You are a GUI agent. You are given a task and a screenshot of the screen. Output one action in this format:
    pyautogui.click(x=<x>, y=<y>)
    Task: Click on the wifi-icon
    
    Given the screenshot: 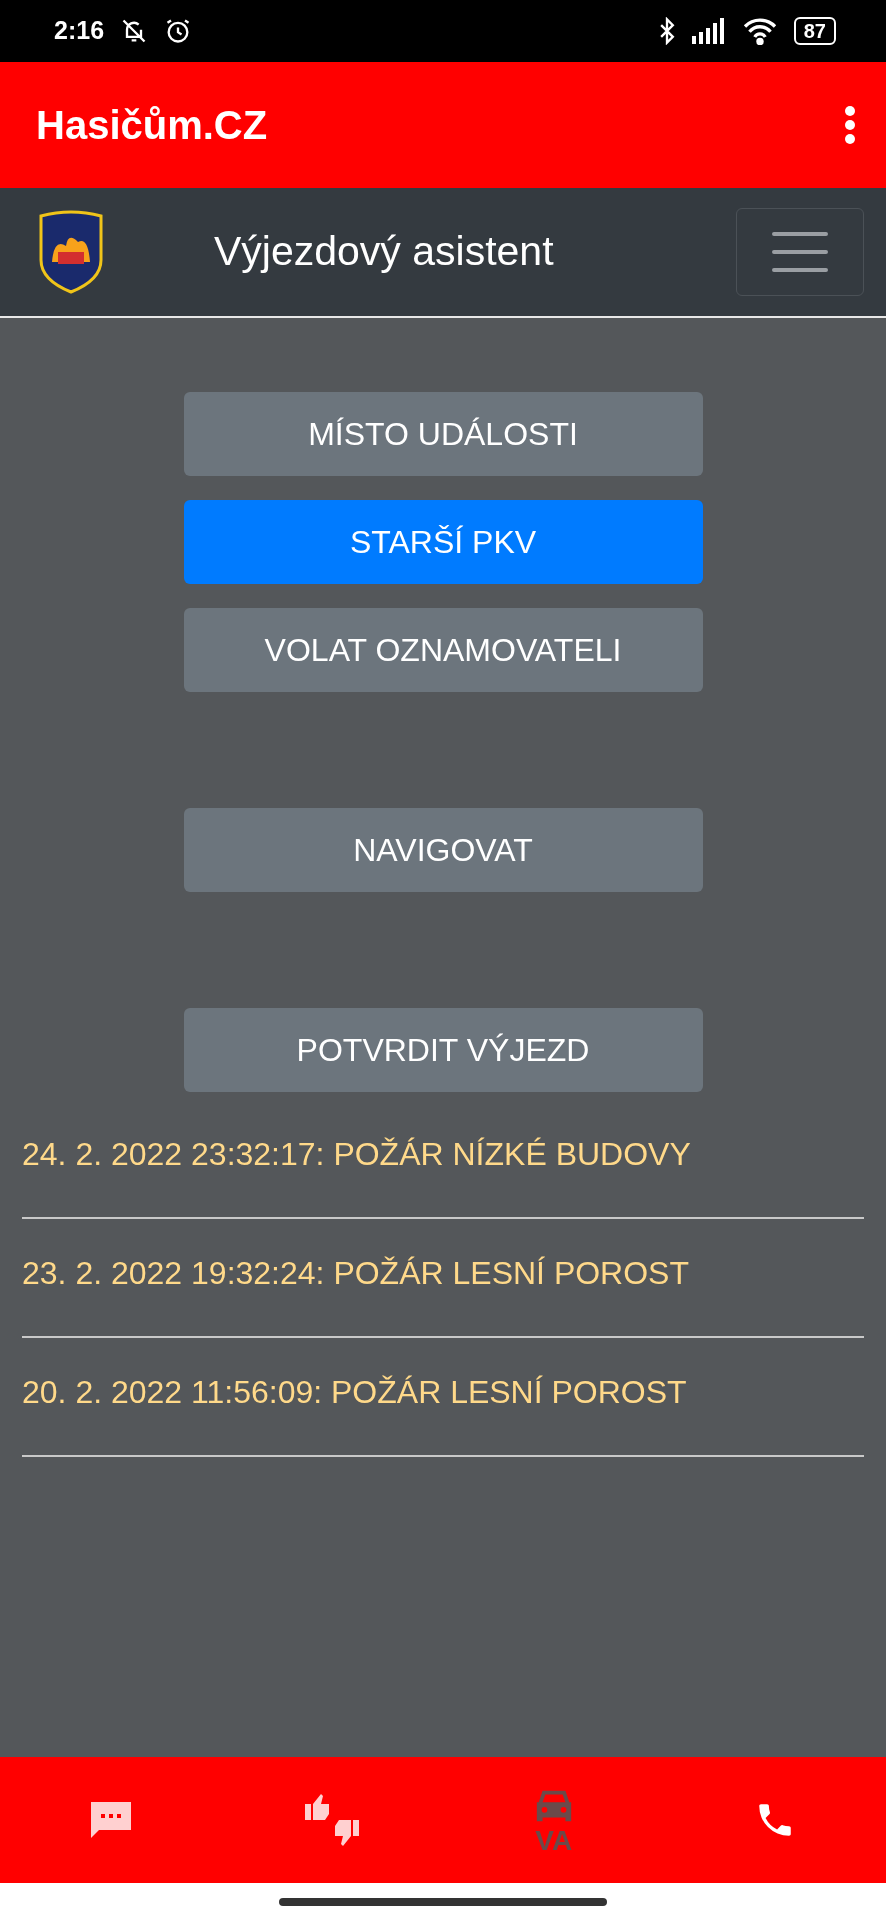 What is the action you would take?
    pyautogui.click(x=759, y=31)
    